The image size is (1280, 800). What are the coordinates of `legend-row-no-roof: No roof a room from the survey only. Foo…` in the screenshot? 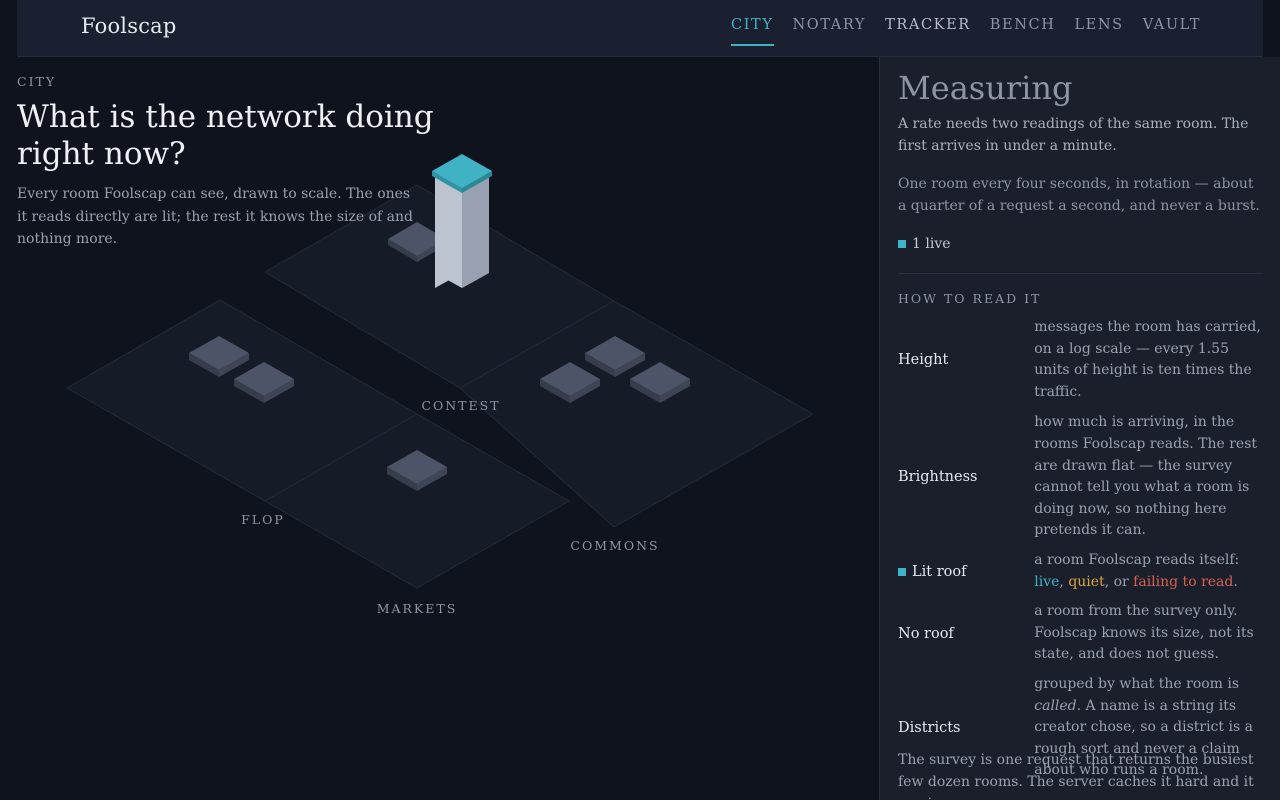 It's located at (1080, 633).